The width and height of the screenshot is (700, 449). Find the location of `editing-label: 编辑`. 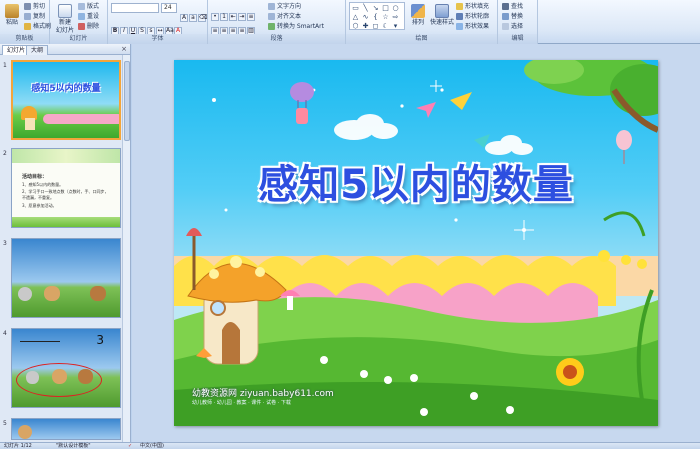

editing-label: 编辑 is located at coordinates (517, 39).